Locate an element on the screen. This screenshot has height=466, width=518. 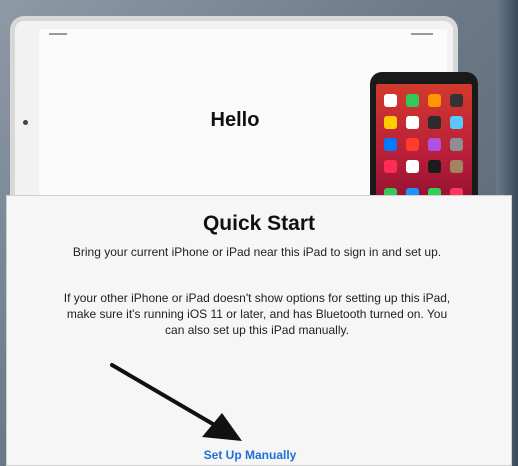
ipad-status-bar-left is located at coordinates (58, 34).